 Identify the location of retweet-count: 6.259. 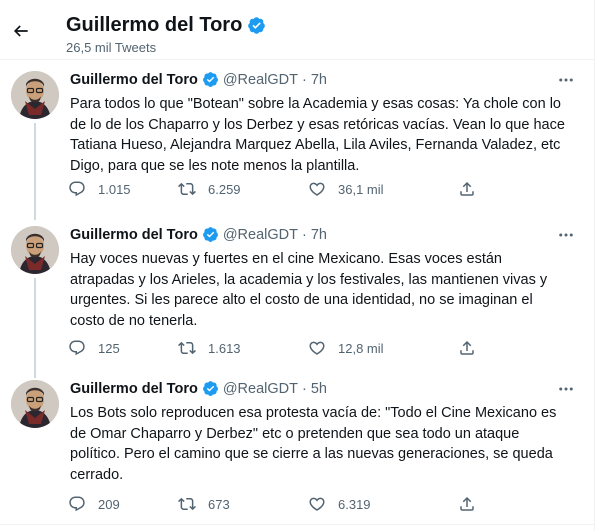
(224, 189).